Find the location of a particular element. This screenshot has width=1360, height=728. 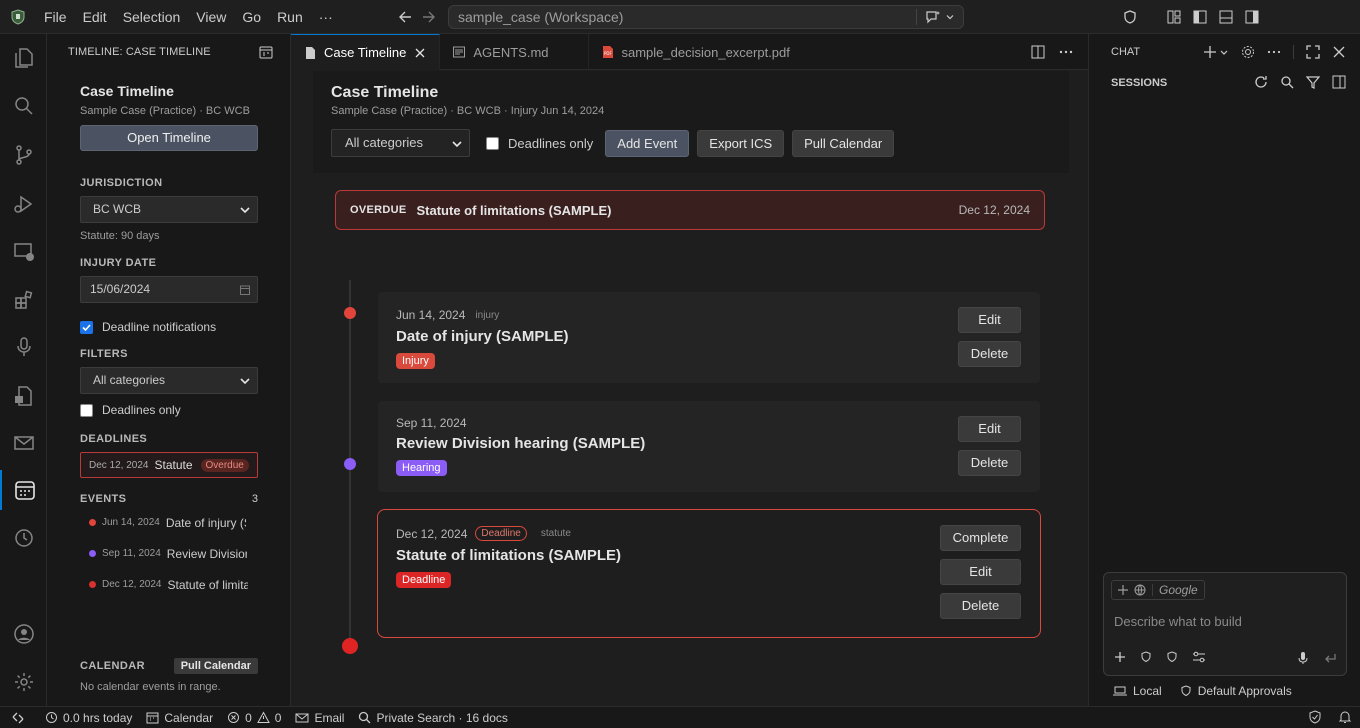

bell-icon is located at coordinates (1345, 717).